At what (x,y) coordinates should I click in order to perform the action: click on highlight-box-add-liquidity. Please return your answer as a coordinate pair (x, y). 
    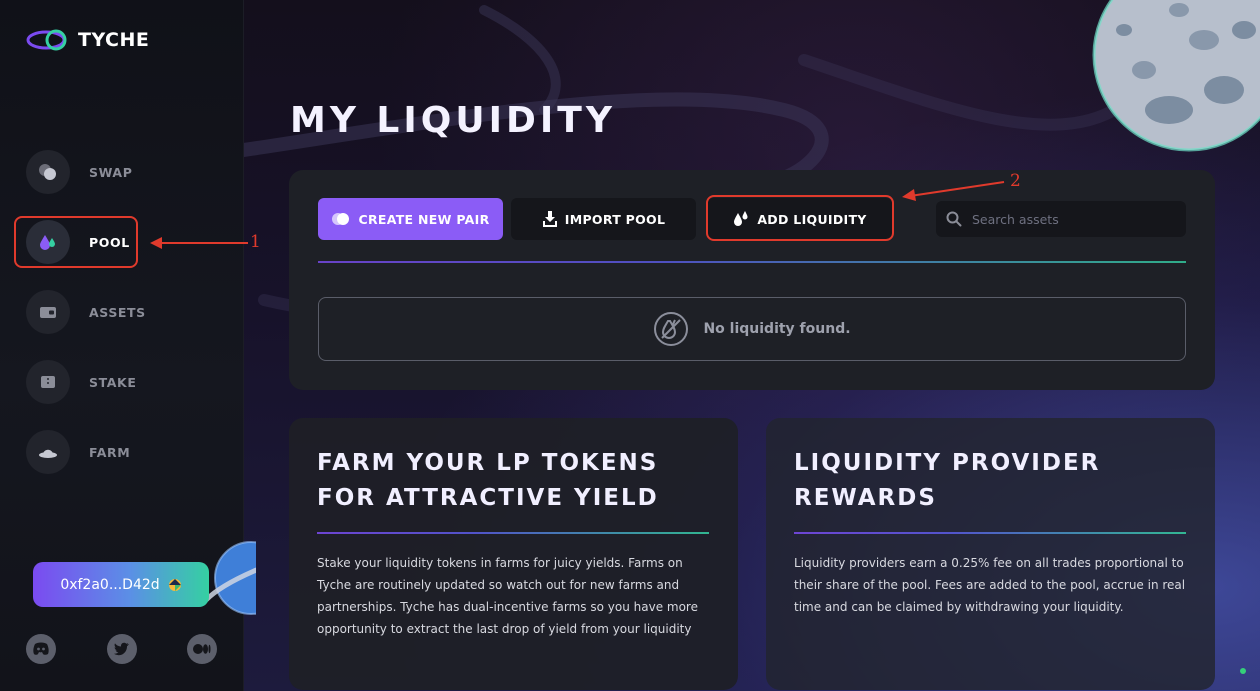
    Looking at the image, I should click on (800, 218).